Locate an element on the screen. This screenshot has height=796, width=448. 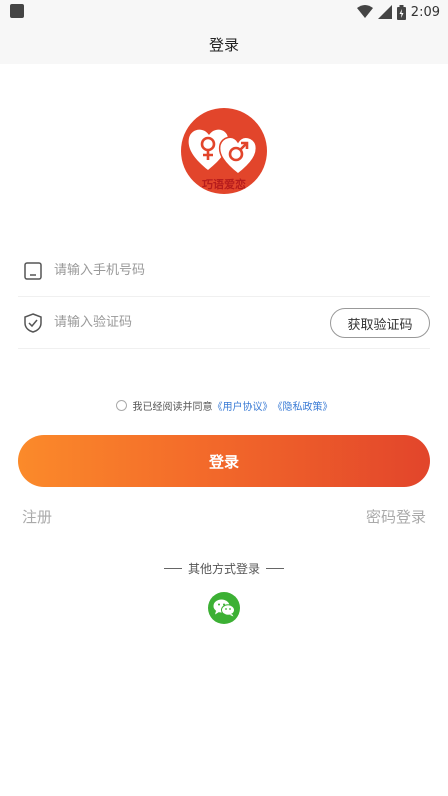
status-right: 2:09 is located at coordinates (398, 12).